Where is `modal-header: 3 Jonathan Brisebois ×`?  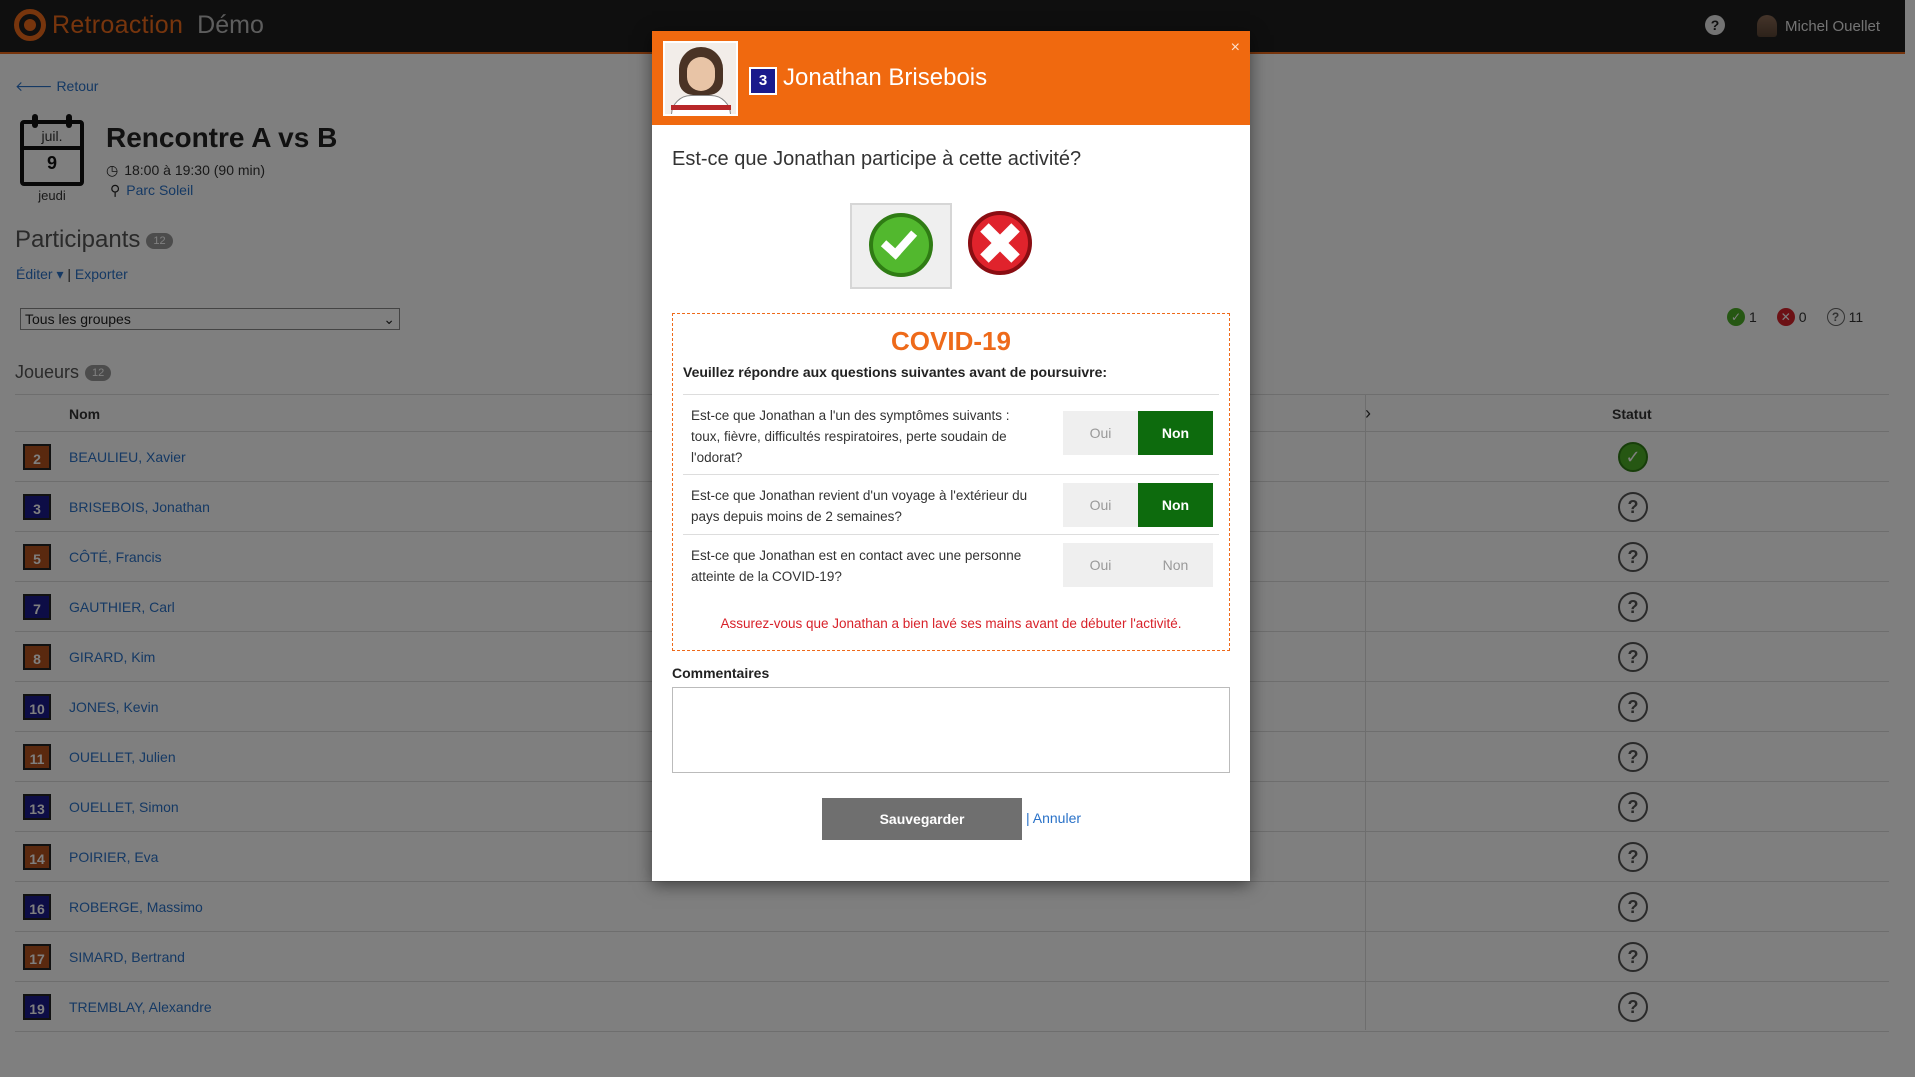 modal-header: 3 Jonathan Brisebois × is located at coordinates (951, 78).